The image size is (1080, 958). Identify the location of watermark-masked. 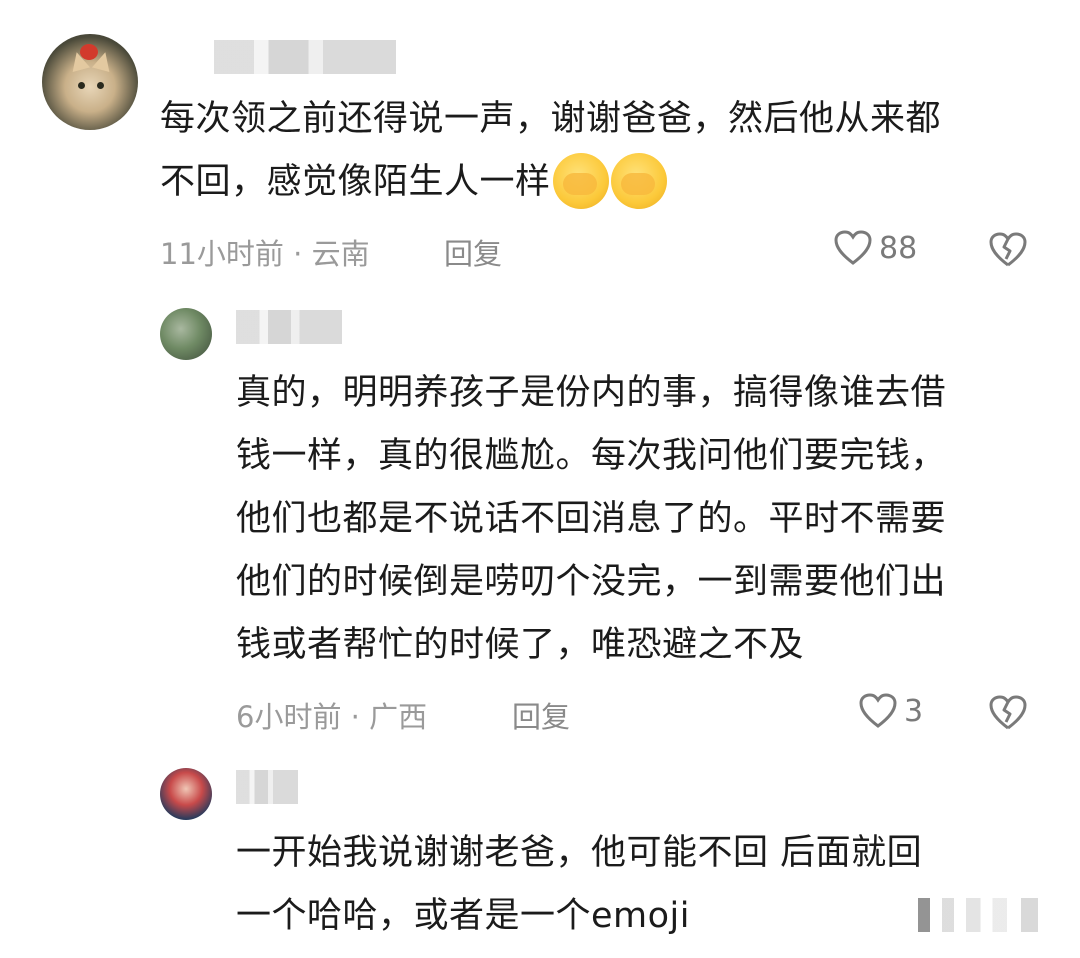
(978, 915).